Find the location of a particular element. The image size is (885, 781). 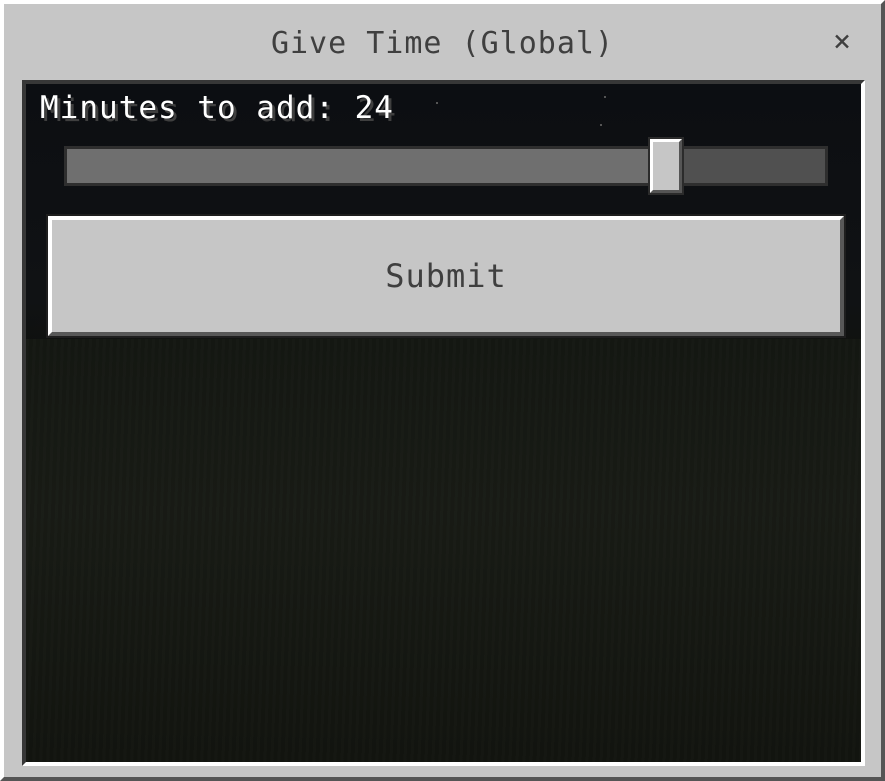

close-icon: × is located at coordinates (842, 42).